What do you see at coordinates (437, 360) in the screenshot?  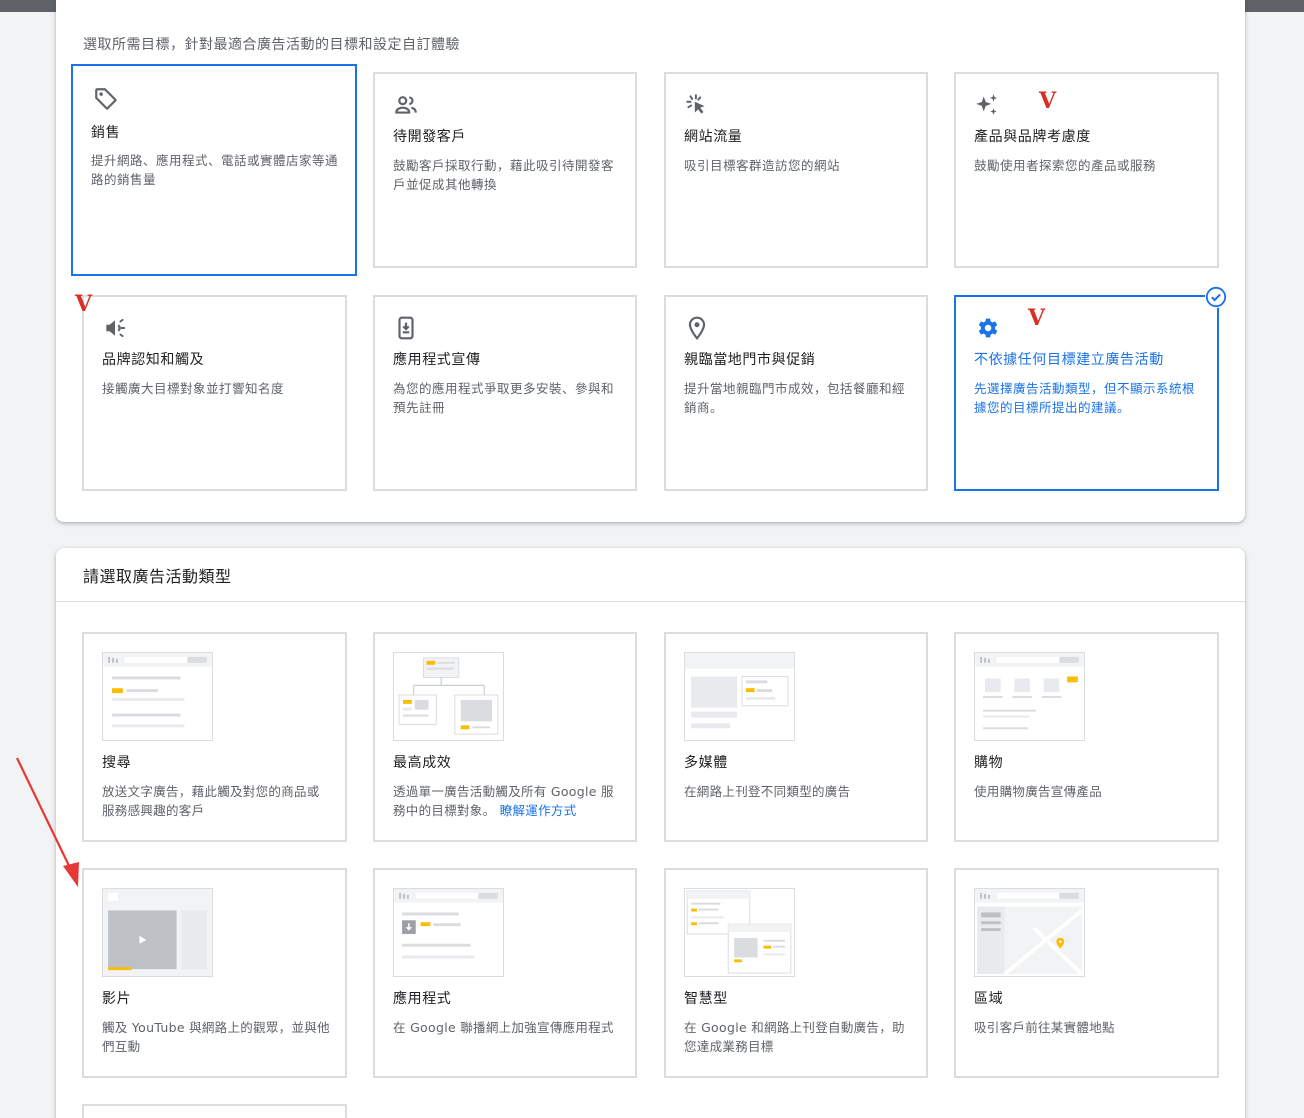 I see `goal-title: 應用程式宣傳` at bounding box center [437, 360].